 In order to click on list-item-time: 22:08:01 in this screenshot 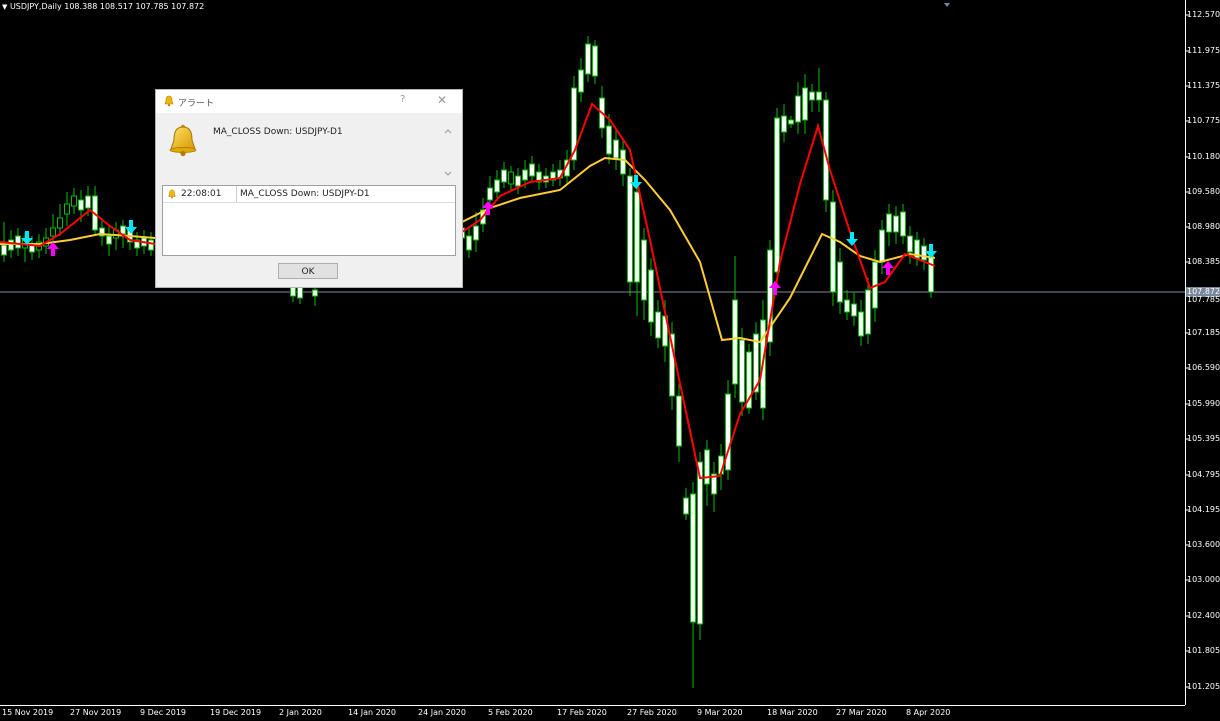, I will do `click(201, 194)`.